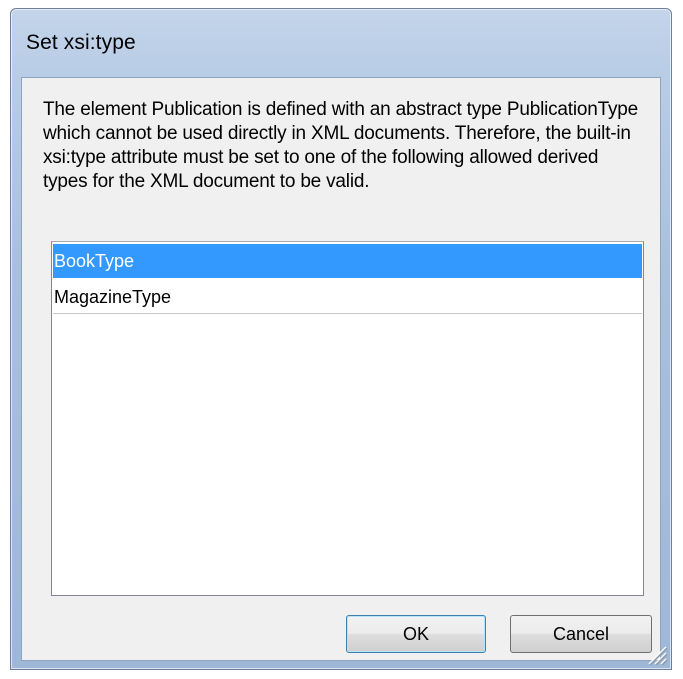 Image resolution: width=683 pixels, height=679 pixels. I want to click on dialog-title: Set xsi:type, so click(81, 42).